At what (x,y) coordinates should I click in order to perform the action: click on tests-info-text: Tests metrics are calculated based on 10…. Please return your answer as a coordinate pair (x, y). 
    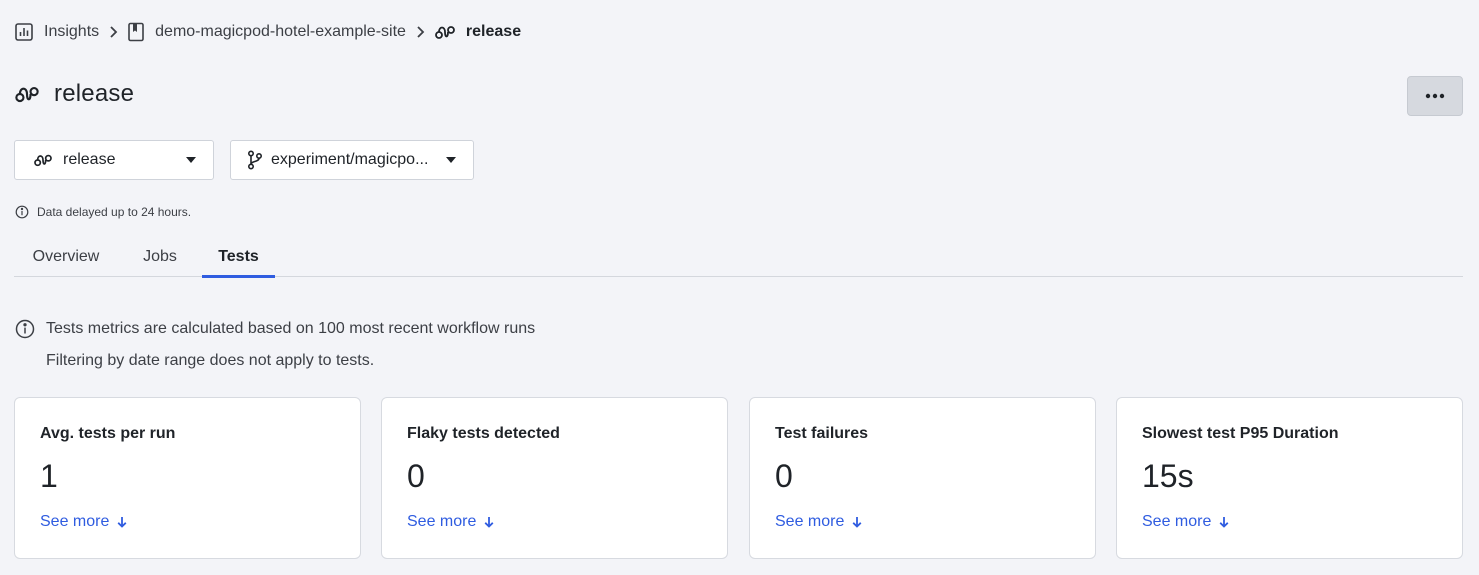
    Looking at the image, I should click on (291, 328).